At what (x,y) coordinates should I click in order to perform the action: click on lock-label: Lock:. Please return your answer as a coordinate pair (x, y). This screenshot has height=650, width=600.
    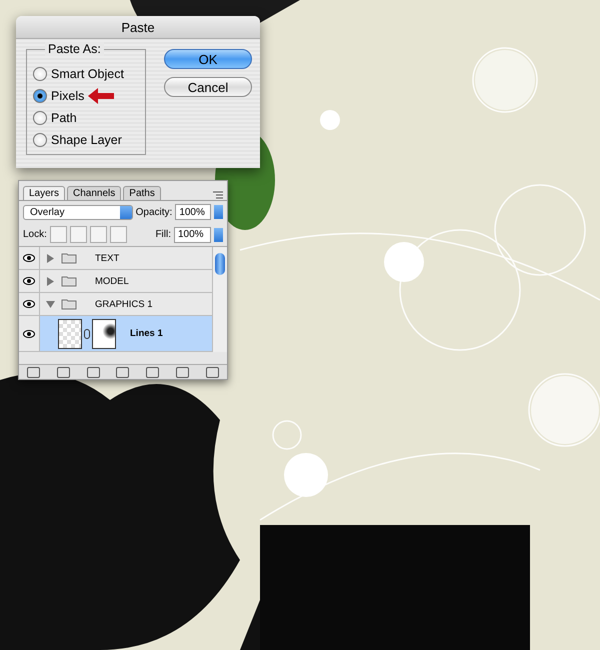
    Looking at the image, I should click on (35, 234).